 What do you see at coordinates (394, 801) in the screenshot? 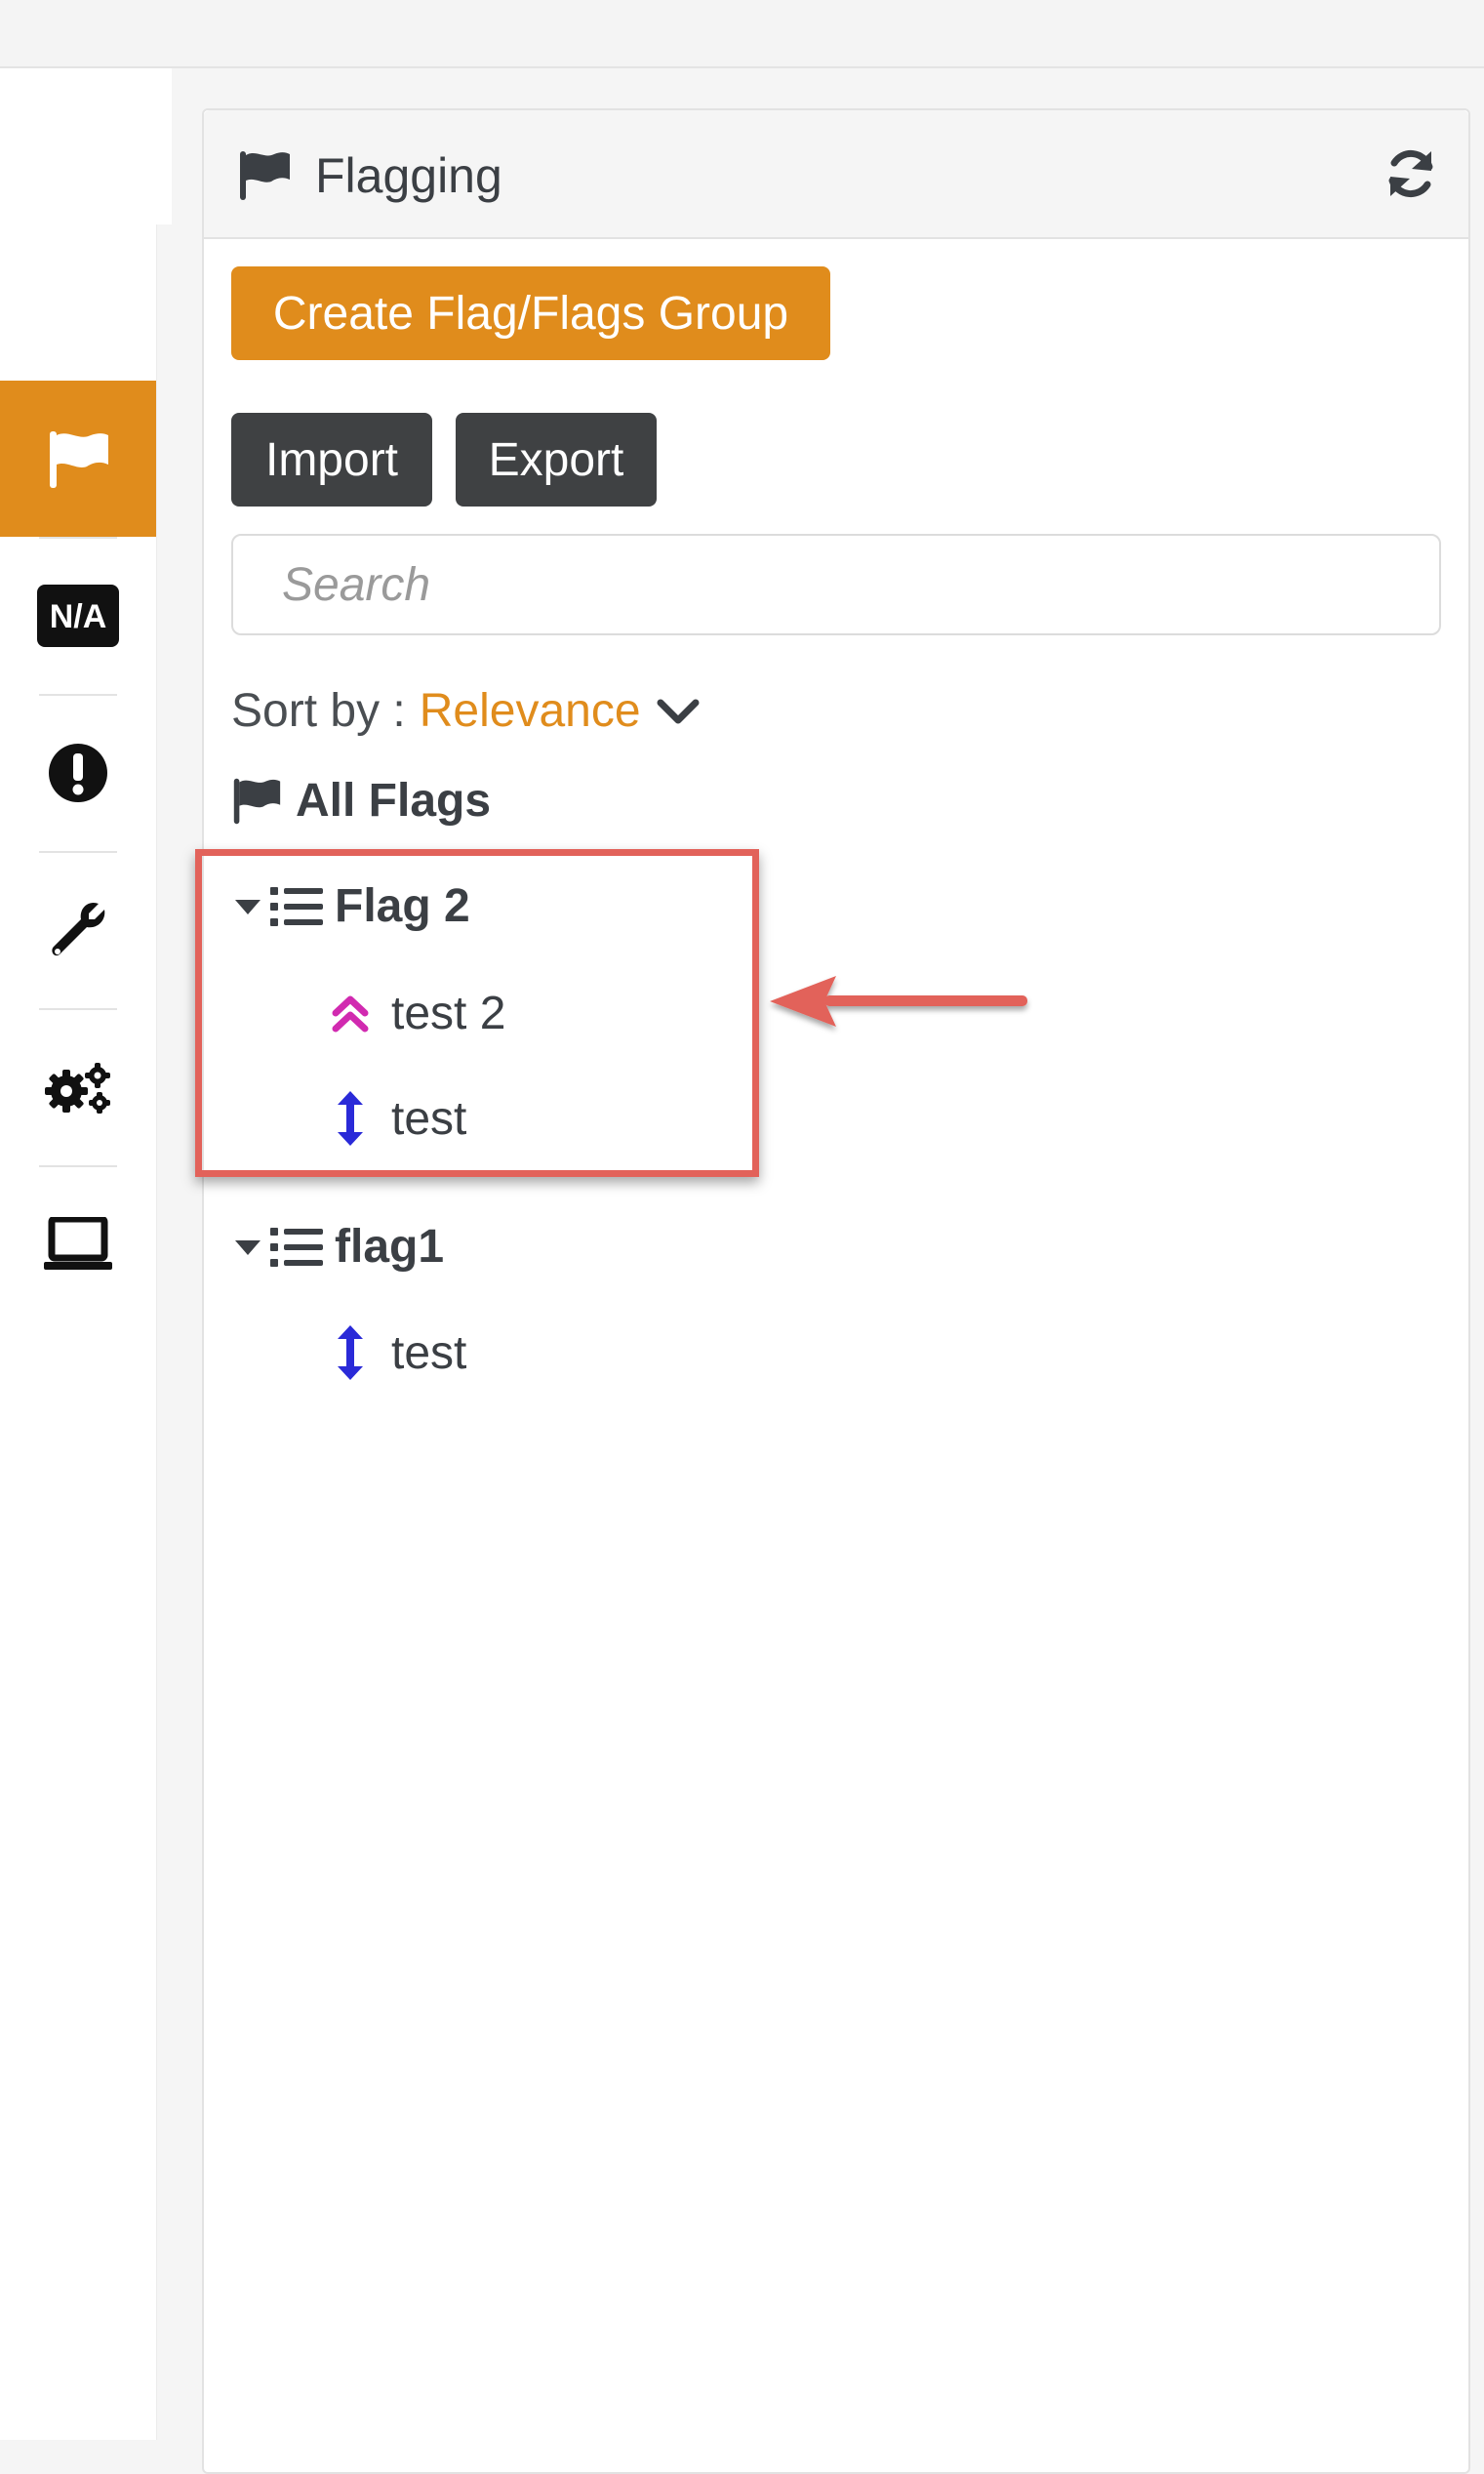
I see `all-flags-label: All Flags` at bounding box center [394, 801].